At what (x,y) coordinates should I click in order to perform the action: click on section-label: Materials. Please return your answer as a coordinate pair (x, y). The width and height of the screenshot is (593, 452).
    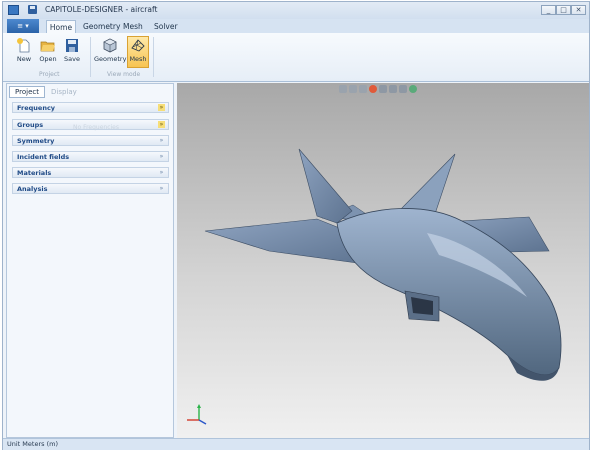
    Looking at the image, I should click on (34, 173).